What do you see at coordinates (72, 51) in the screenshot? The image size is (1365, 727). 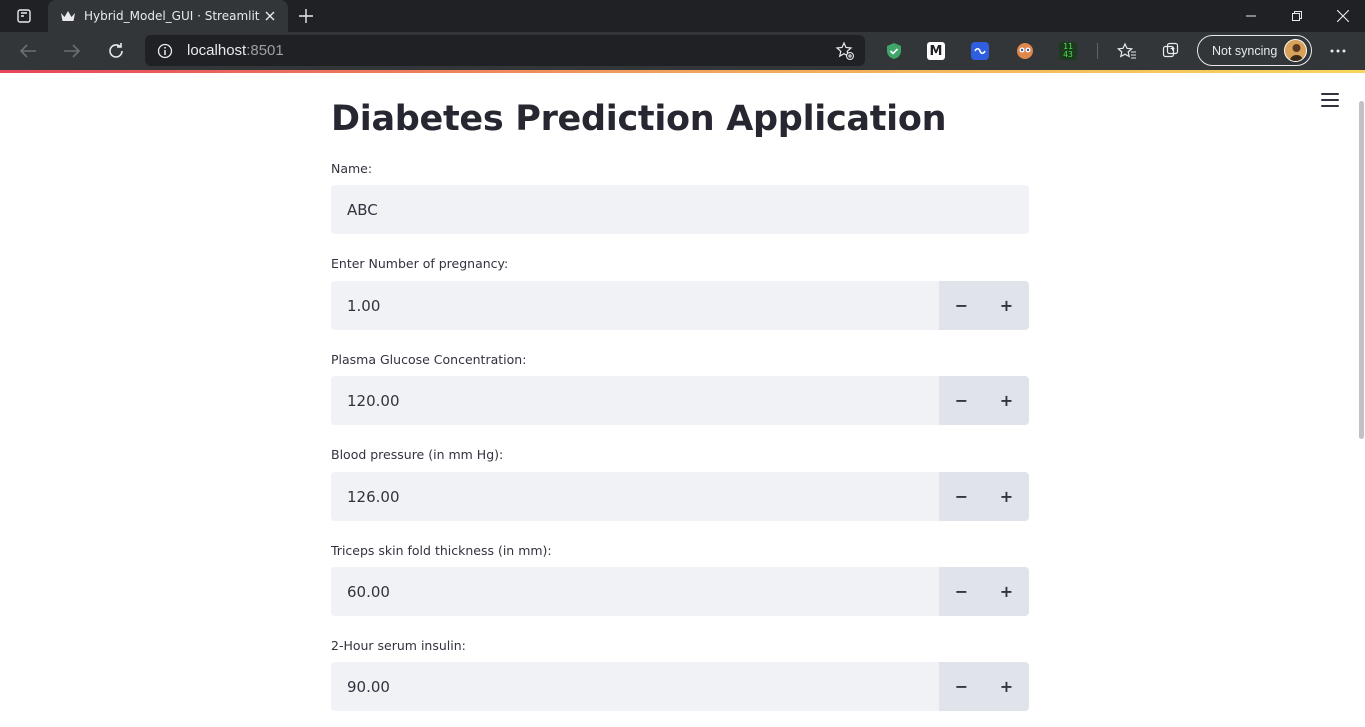 I see `forward-icon` at bounding box center [72, 51].